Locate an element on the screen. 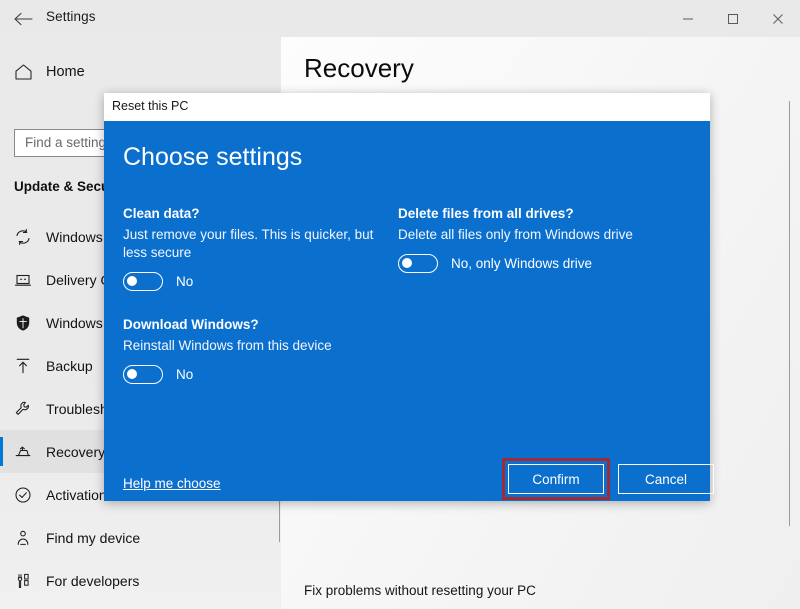 The image size is (800, 609). home-icon is located at coordinates (23, 72).